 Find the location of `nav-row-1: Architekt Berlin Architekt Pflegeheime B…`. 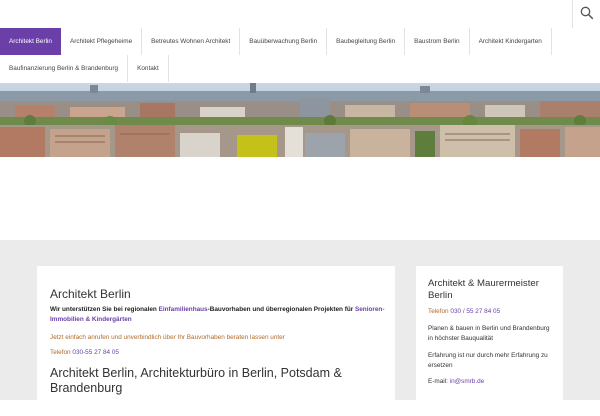

nav-row-1: Architekt Berlin Architekt Pflegeheime B… is located at coordinates (282, 41).